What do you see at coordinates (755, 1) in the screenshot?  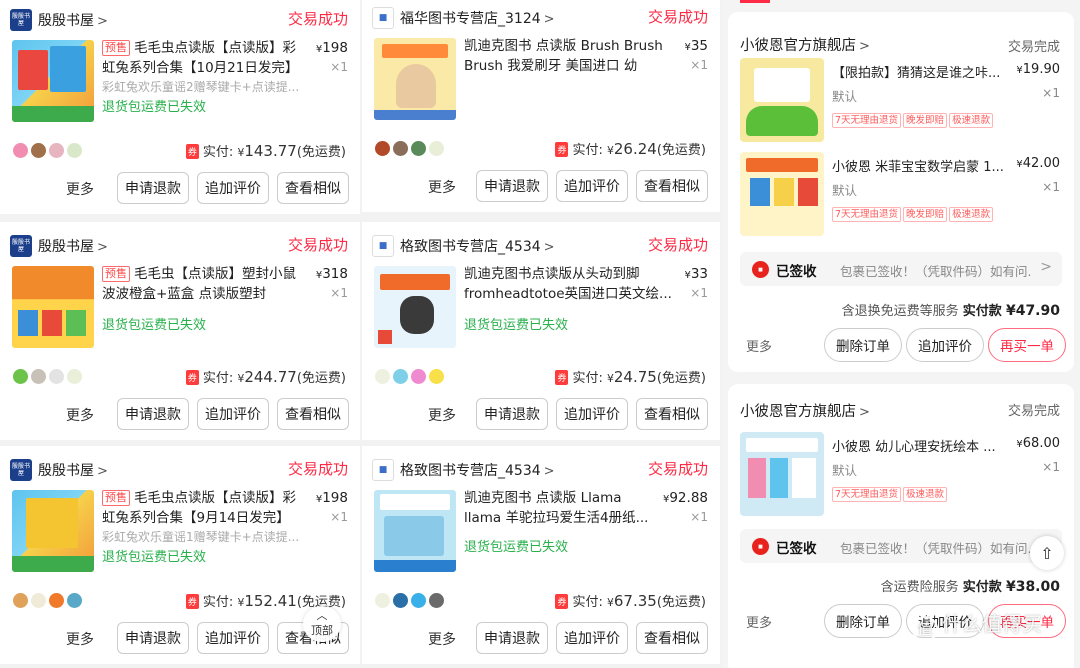 I see `tab-indicator` at bounding box center [755, 1].